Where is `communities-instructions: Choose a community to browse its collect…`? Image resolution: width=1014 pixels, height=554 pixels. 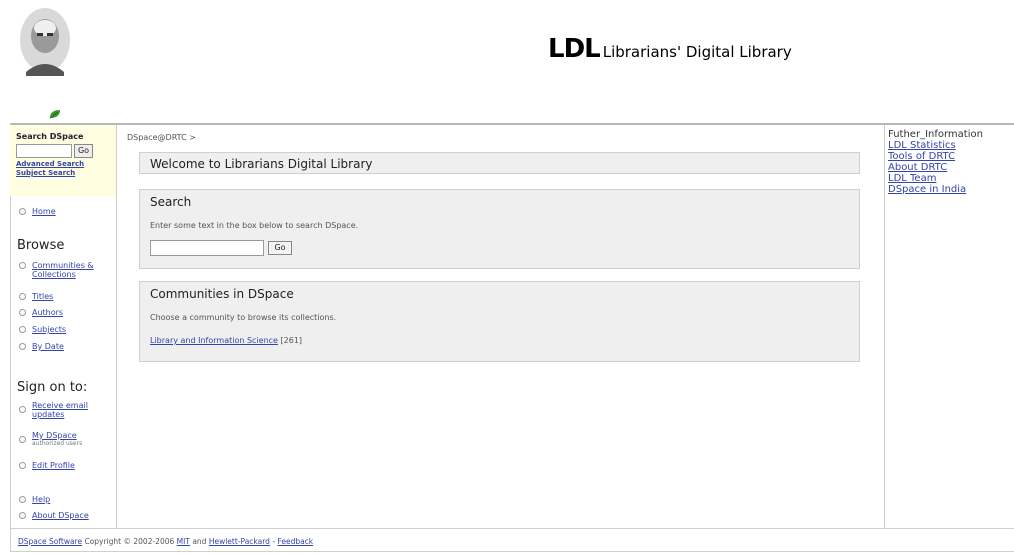
communities-instructions: Choose a community to browse its collect… is located at coordinates (243, 317).